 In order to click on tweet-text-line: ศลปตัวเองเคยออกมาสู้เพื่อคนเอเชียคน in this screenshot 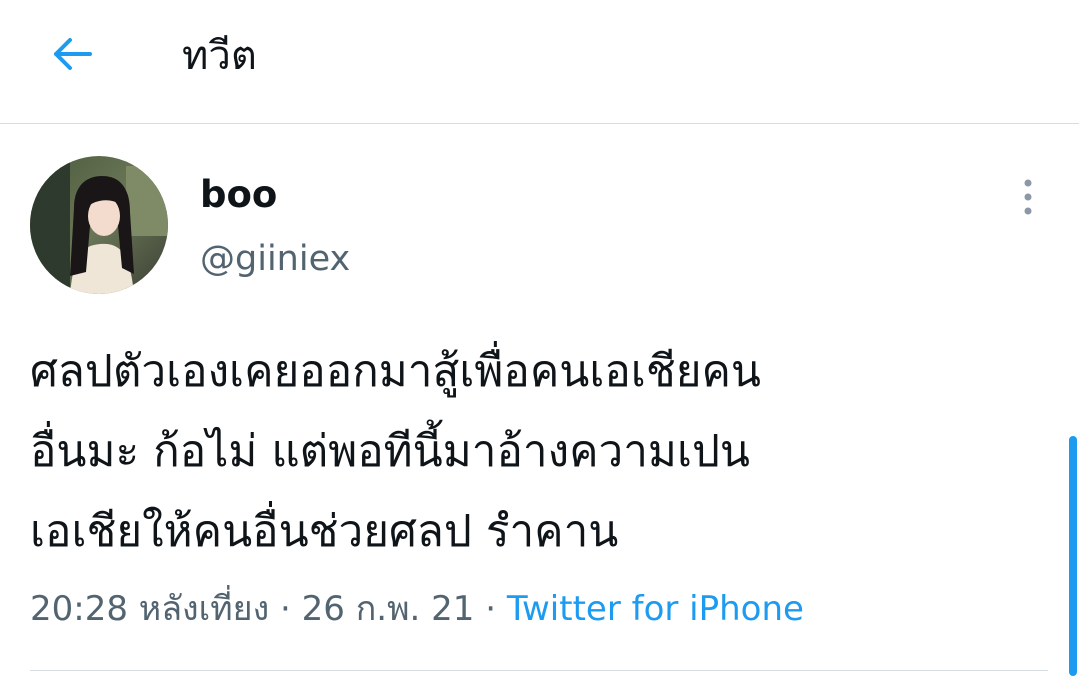, I will do `click(396, 371)`.